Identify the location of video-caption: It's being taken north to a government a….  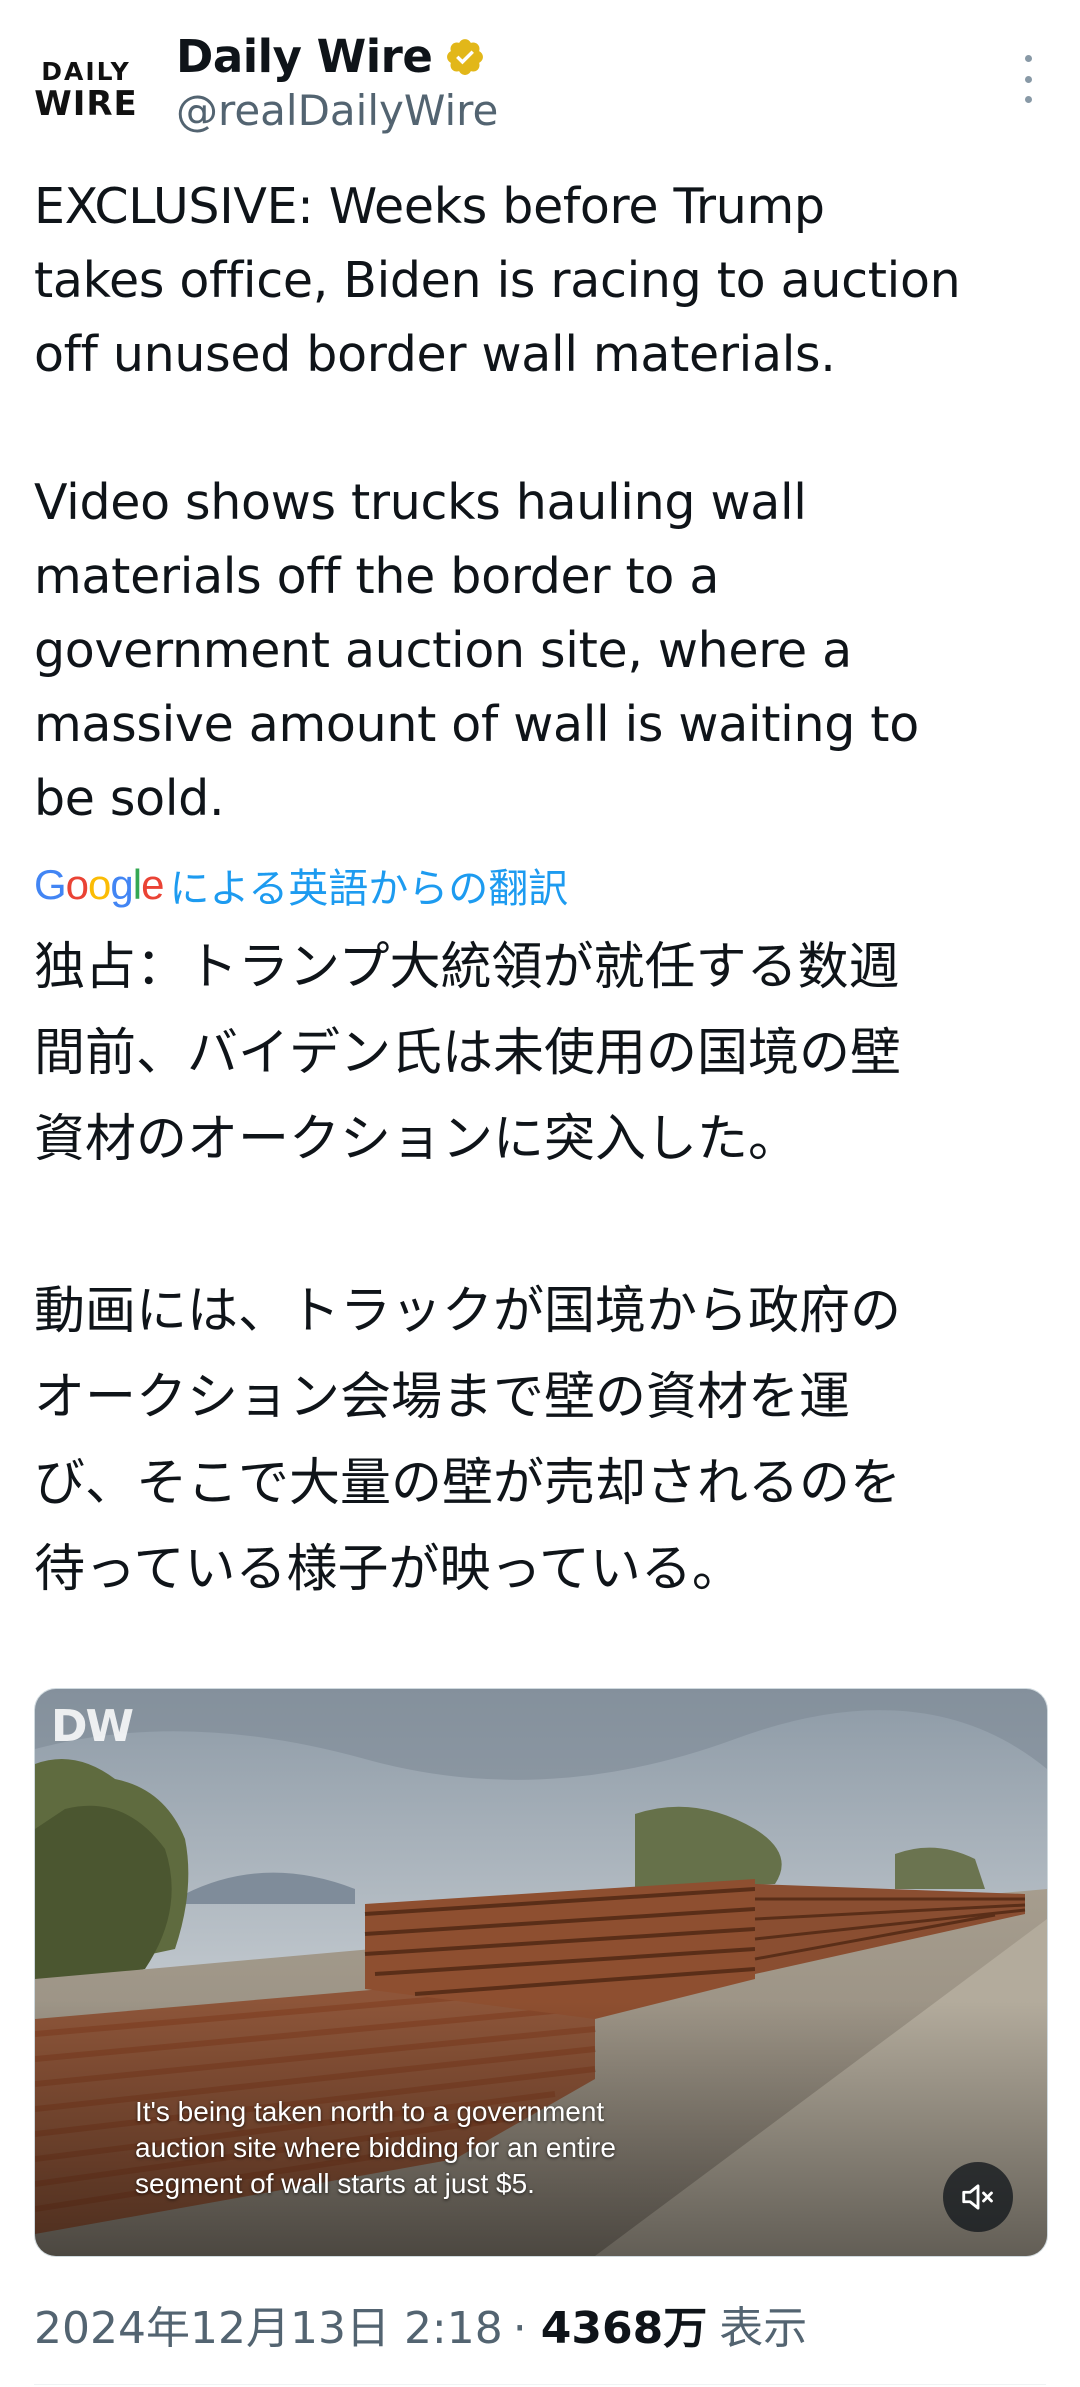
(375, 2147).